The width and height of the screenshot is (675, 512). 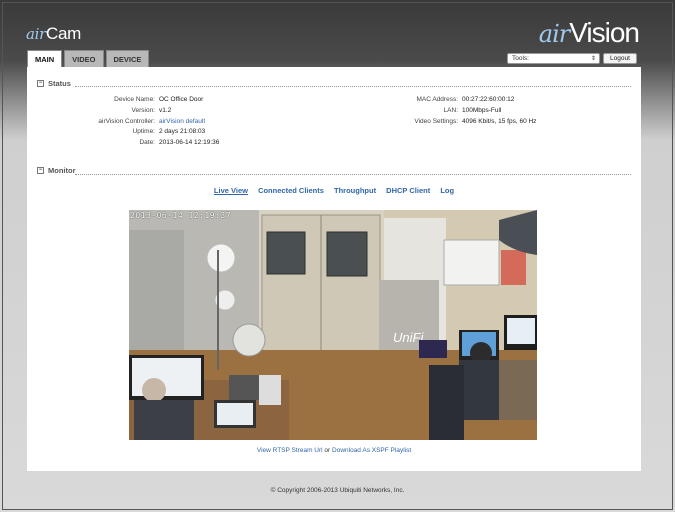 What do you see at coordinates (620, 58) in the screenshot?
I see `logout-button: Logout` at bounding box center [620, 58].